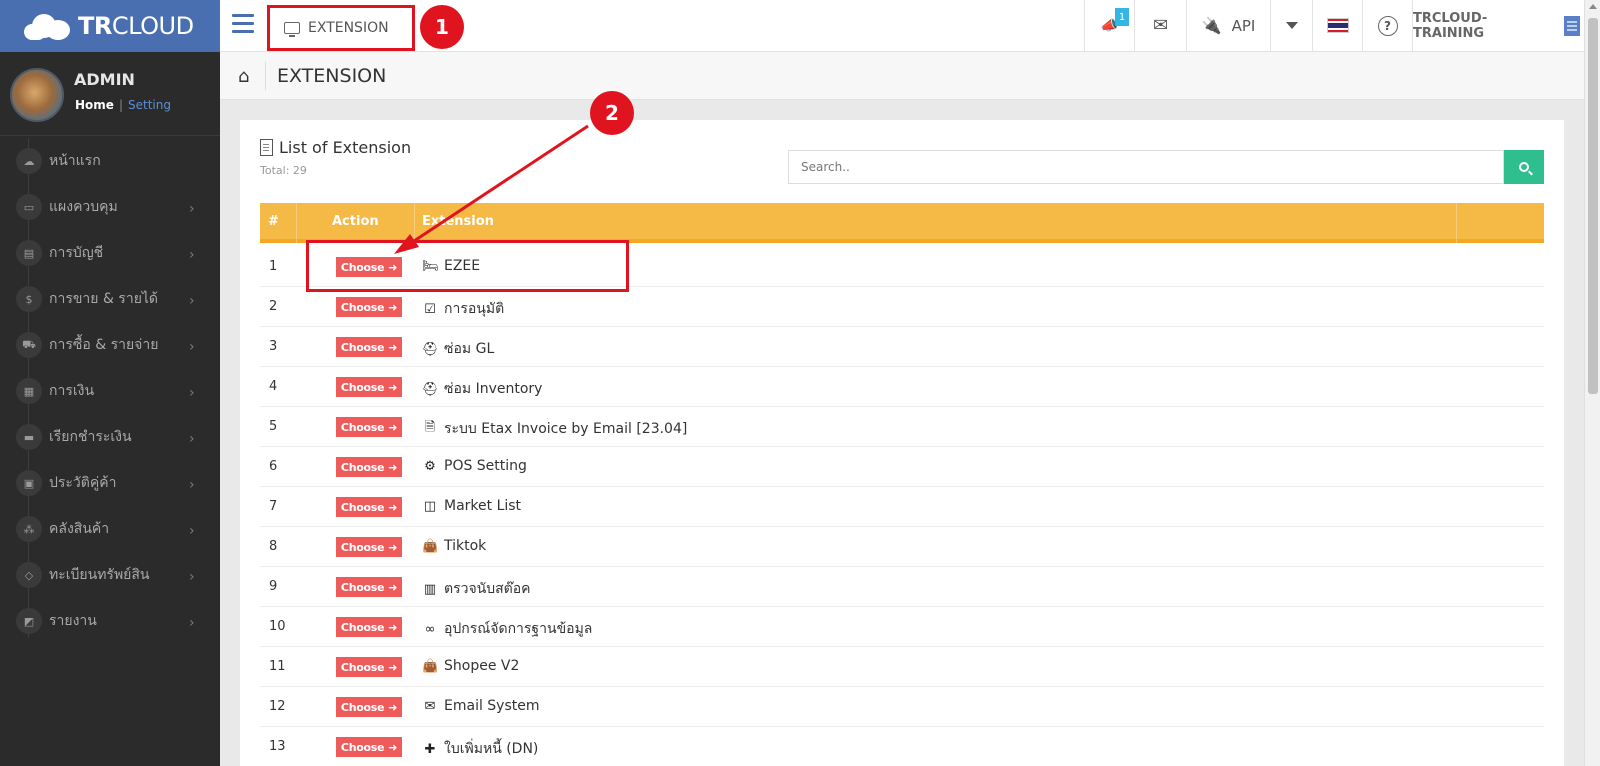 The width and height of the screenshot is (1600, 766). Describe the element at coordinates (1593, 206) in the screenshot. I see `scroll-thumb` at that location.